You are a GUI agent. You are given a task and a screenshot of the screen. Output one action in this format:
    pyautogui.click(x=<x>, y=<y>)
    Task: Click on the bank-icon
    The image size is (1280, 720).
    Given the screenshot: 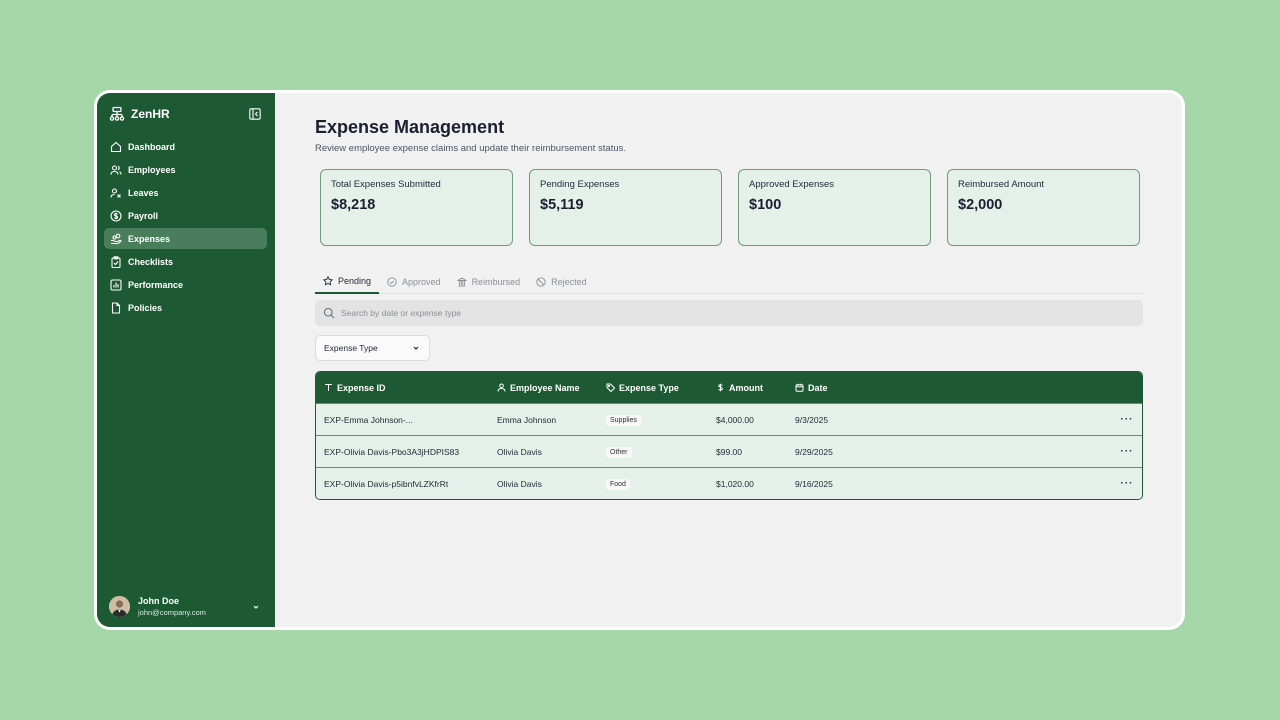 What is the action you would take?
    pyautogui.click(x=461, y=281)
    